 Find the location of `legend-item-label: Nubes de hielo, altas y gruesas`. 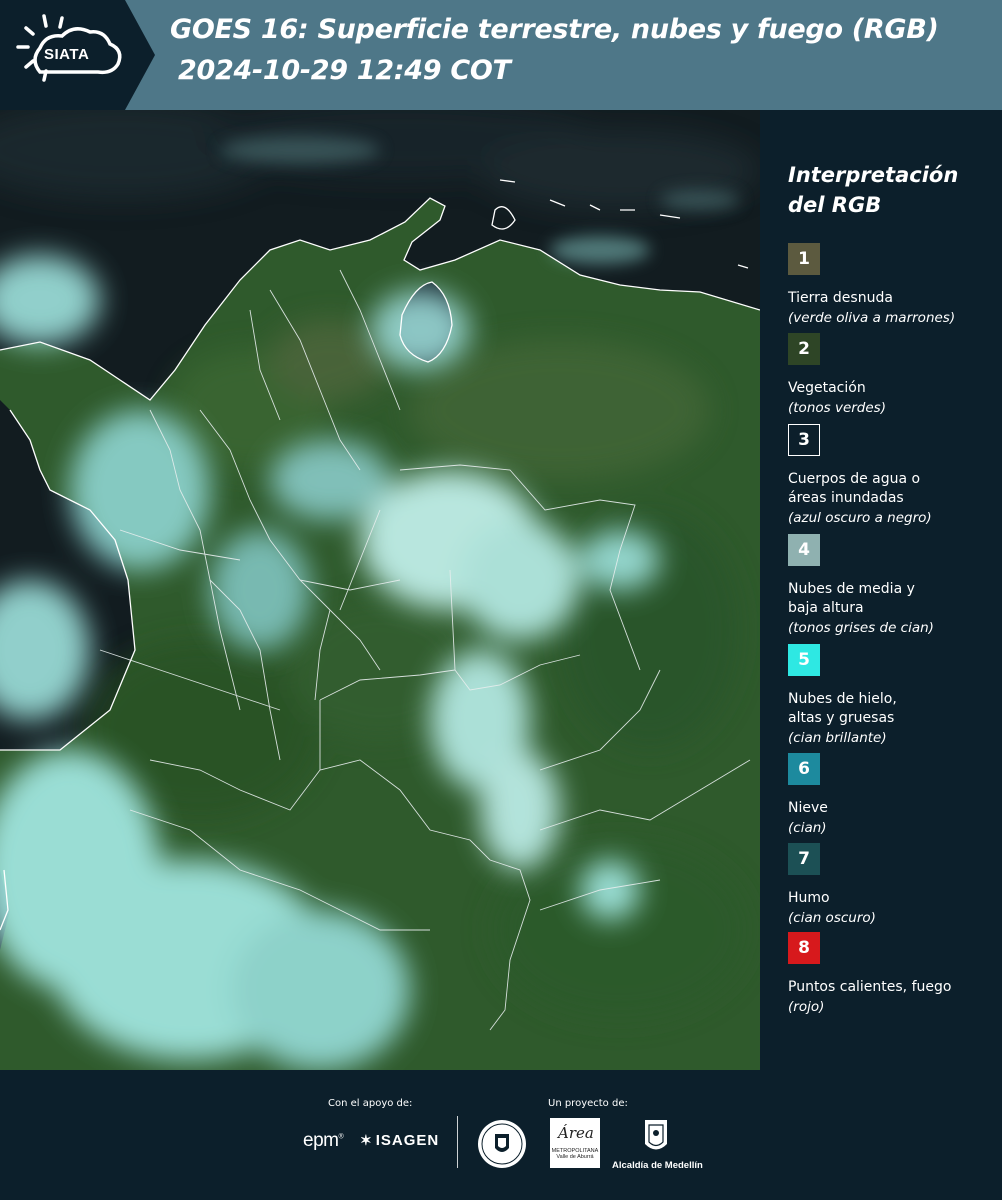

legend-item-label: Nubes de hielo, altas y gruesas is located at coordinates (842, 708).